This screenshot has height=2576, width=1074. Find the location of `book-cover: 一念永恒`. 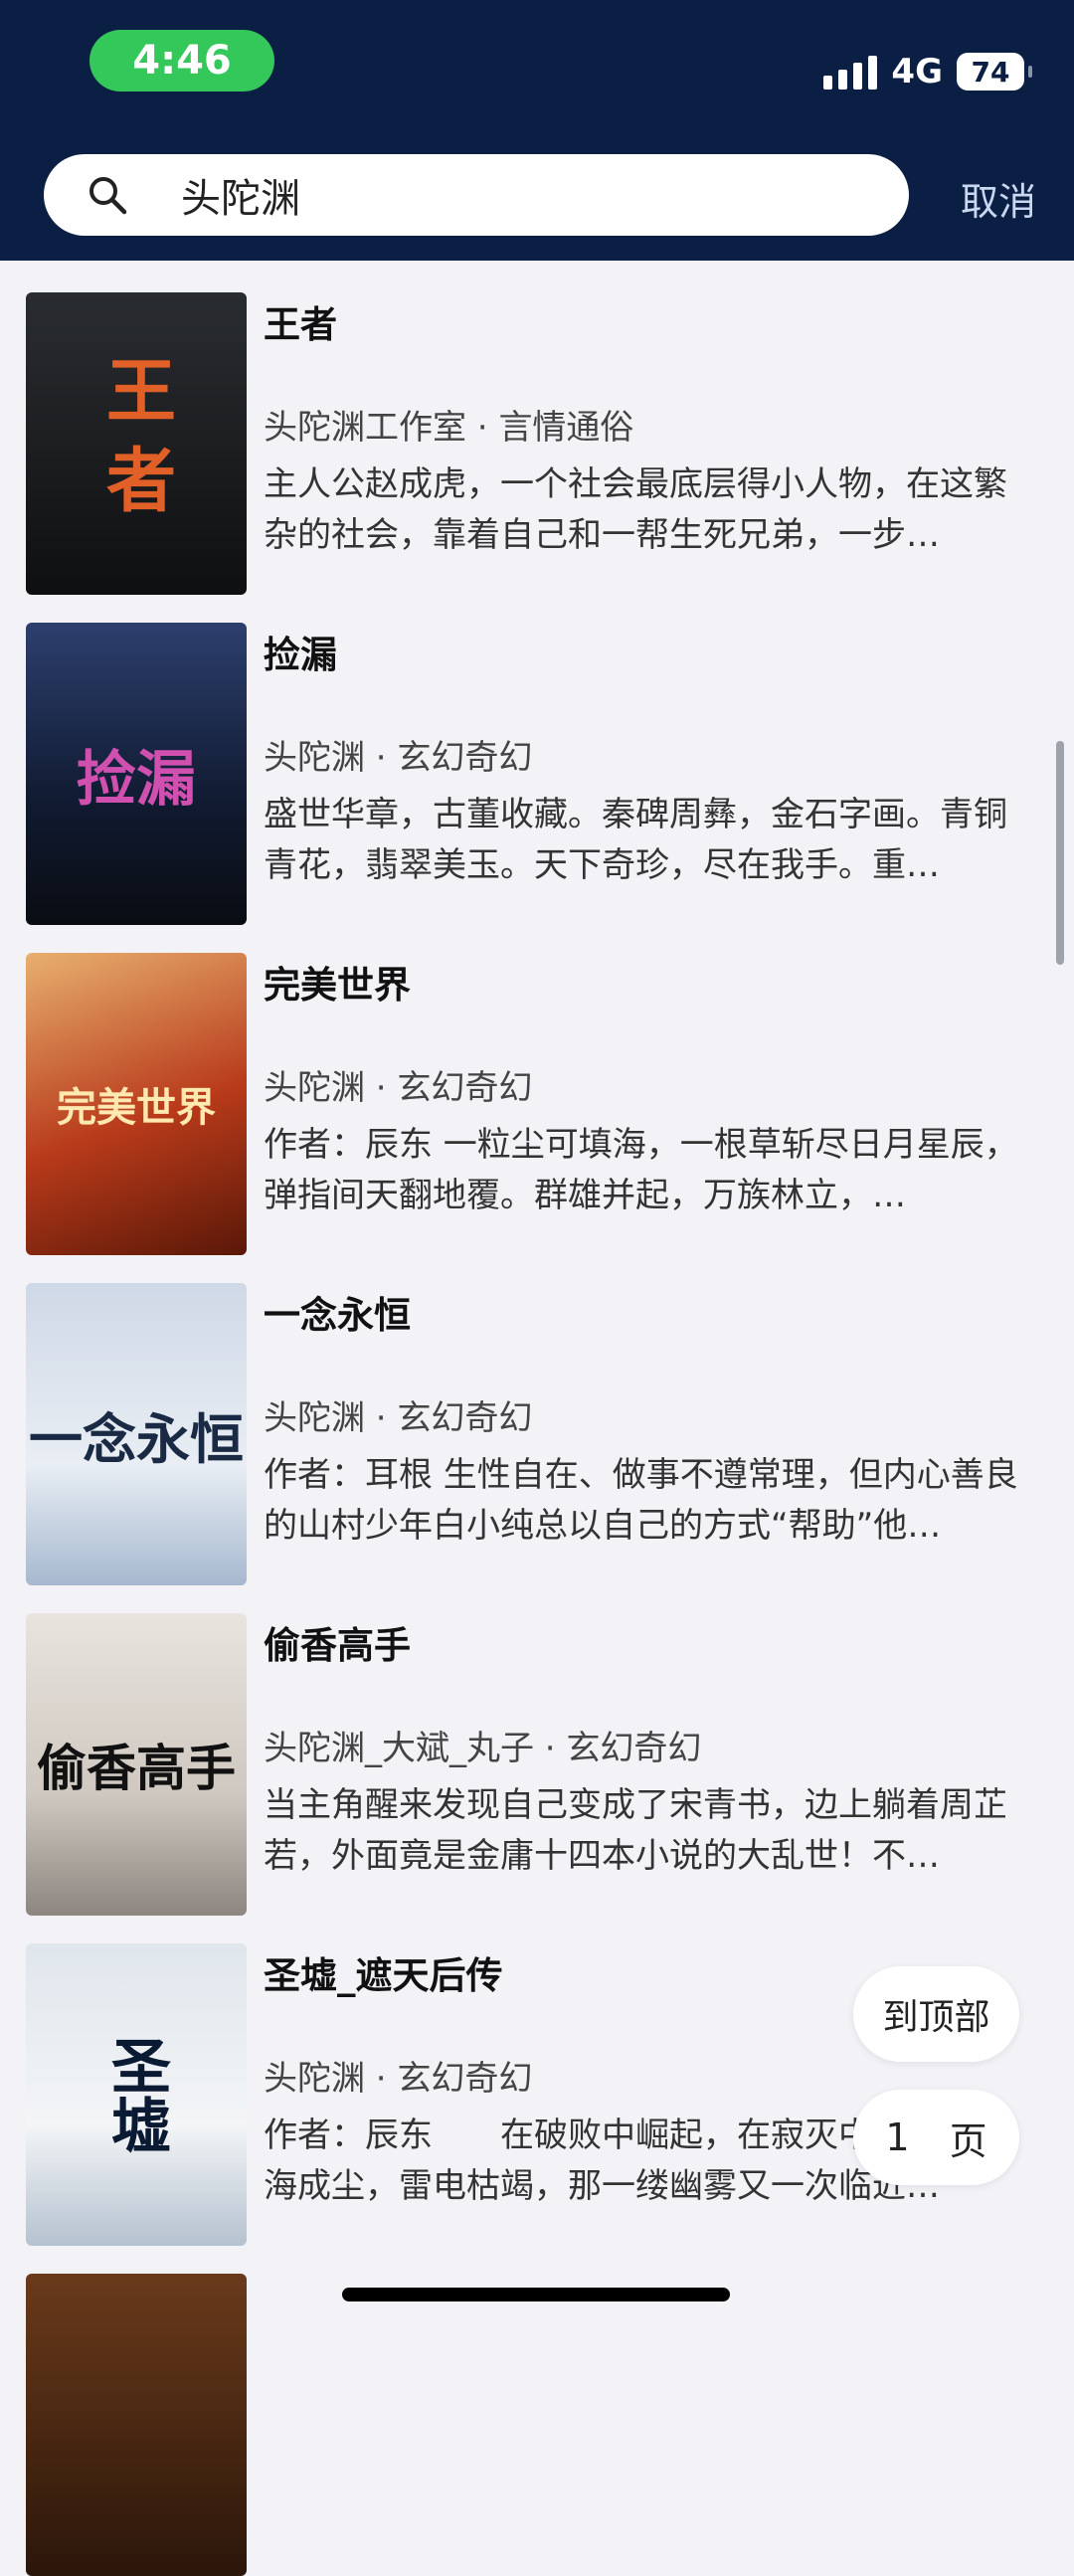

book-cover: 一念永恒 is located at coordinates (137, 1434).